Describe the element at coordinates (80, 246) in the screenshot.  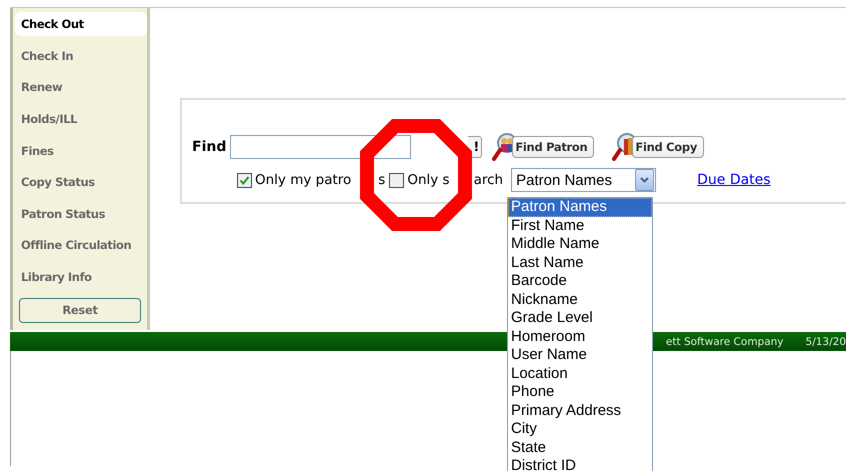
I see `sidebar-item: Offline Circulation` at that location.